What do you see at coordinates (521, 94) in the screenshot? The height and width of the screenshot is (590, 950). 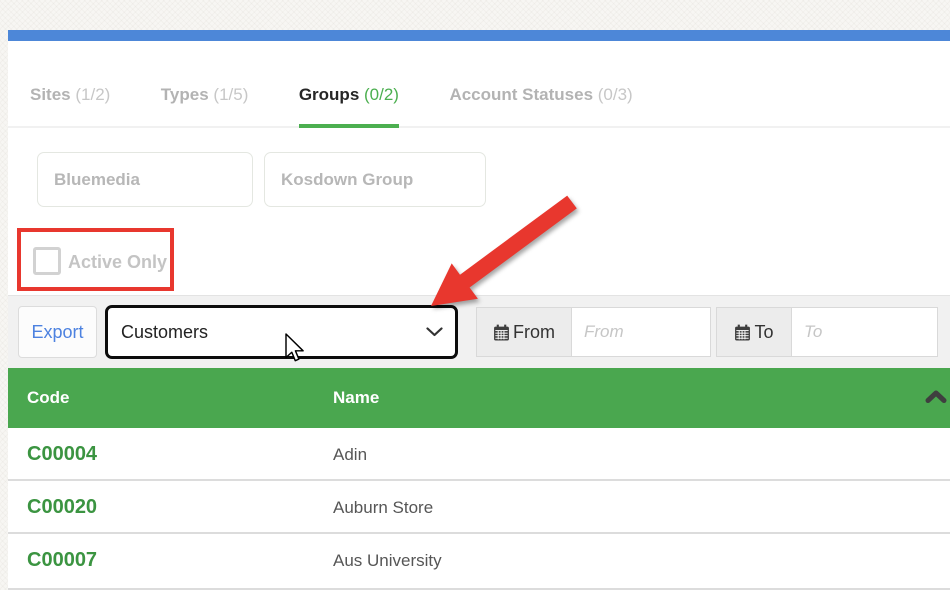 I see `tab-label: Account Statuses` at bounding box center [521, 94].